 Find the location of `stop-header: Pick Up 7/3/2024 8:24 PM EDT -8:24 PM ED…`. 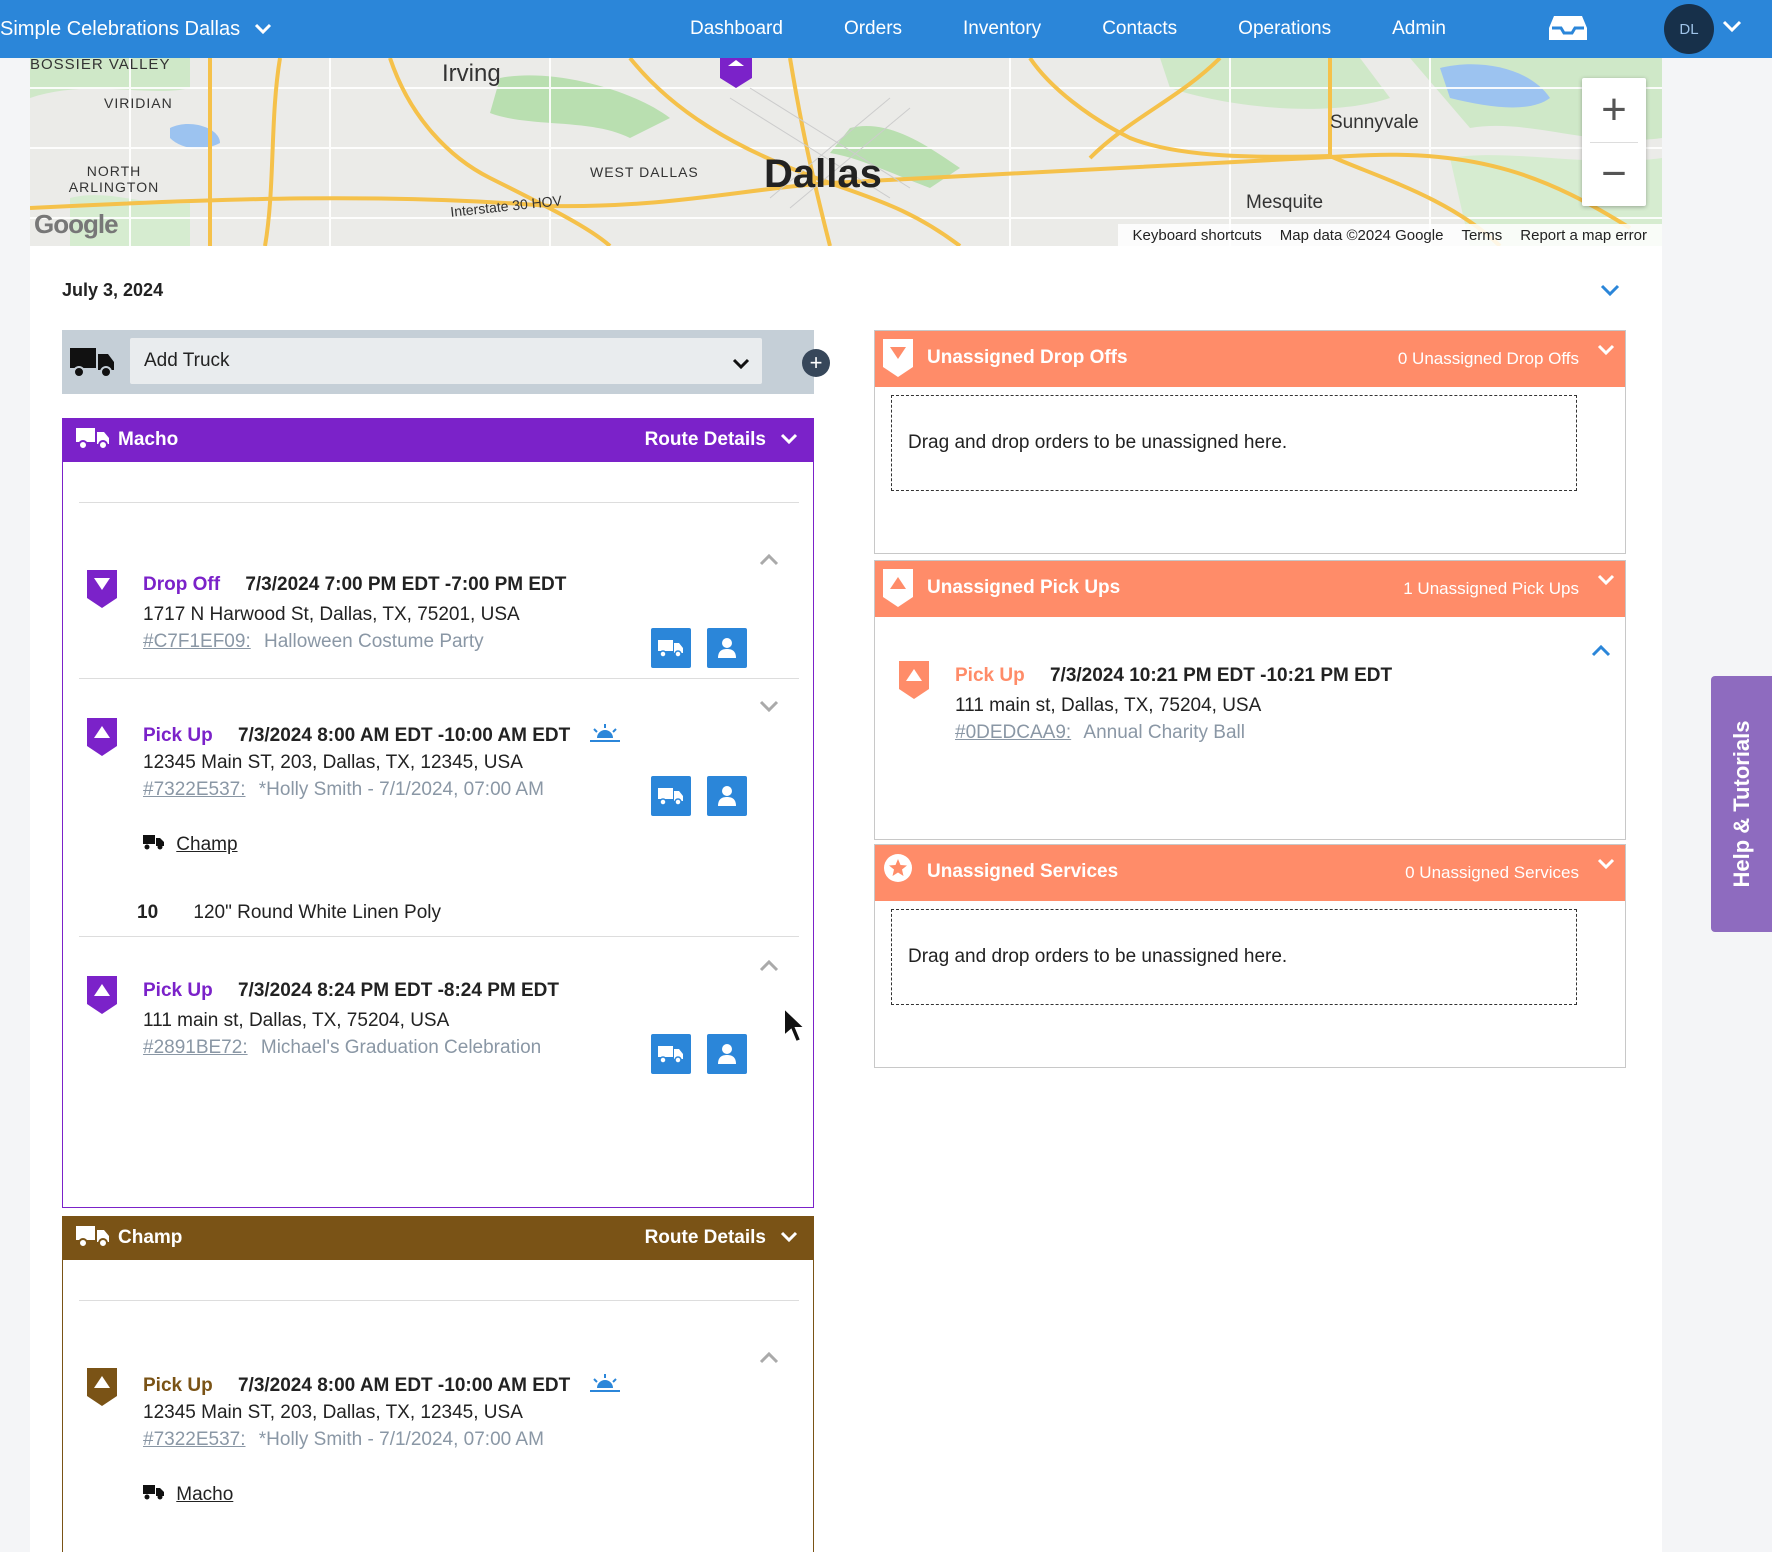

stop-header: Pick Up 7/3/2024 8:24 PM EDT -8:24 PM ED… is located at coordinates (351, 991).